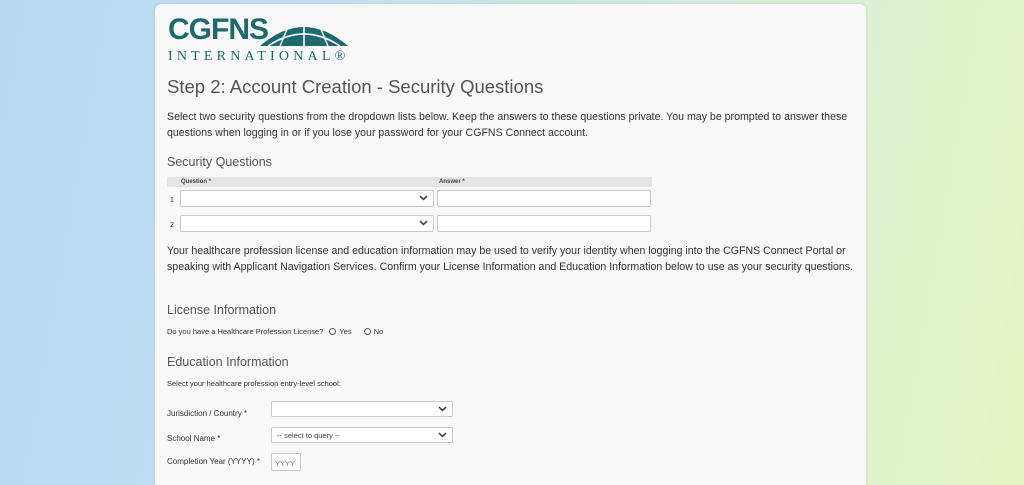 The height and width of the screenshot is (485, 1024). What do you see at coordinates (213, 461) in the screenshot?
I see `year-label: Completion Year (YYYY) *` at bounding box center [213, 461].